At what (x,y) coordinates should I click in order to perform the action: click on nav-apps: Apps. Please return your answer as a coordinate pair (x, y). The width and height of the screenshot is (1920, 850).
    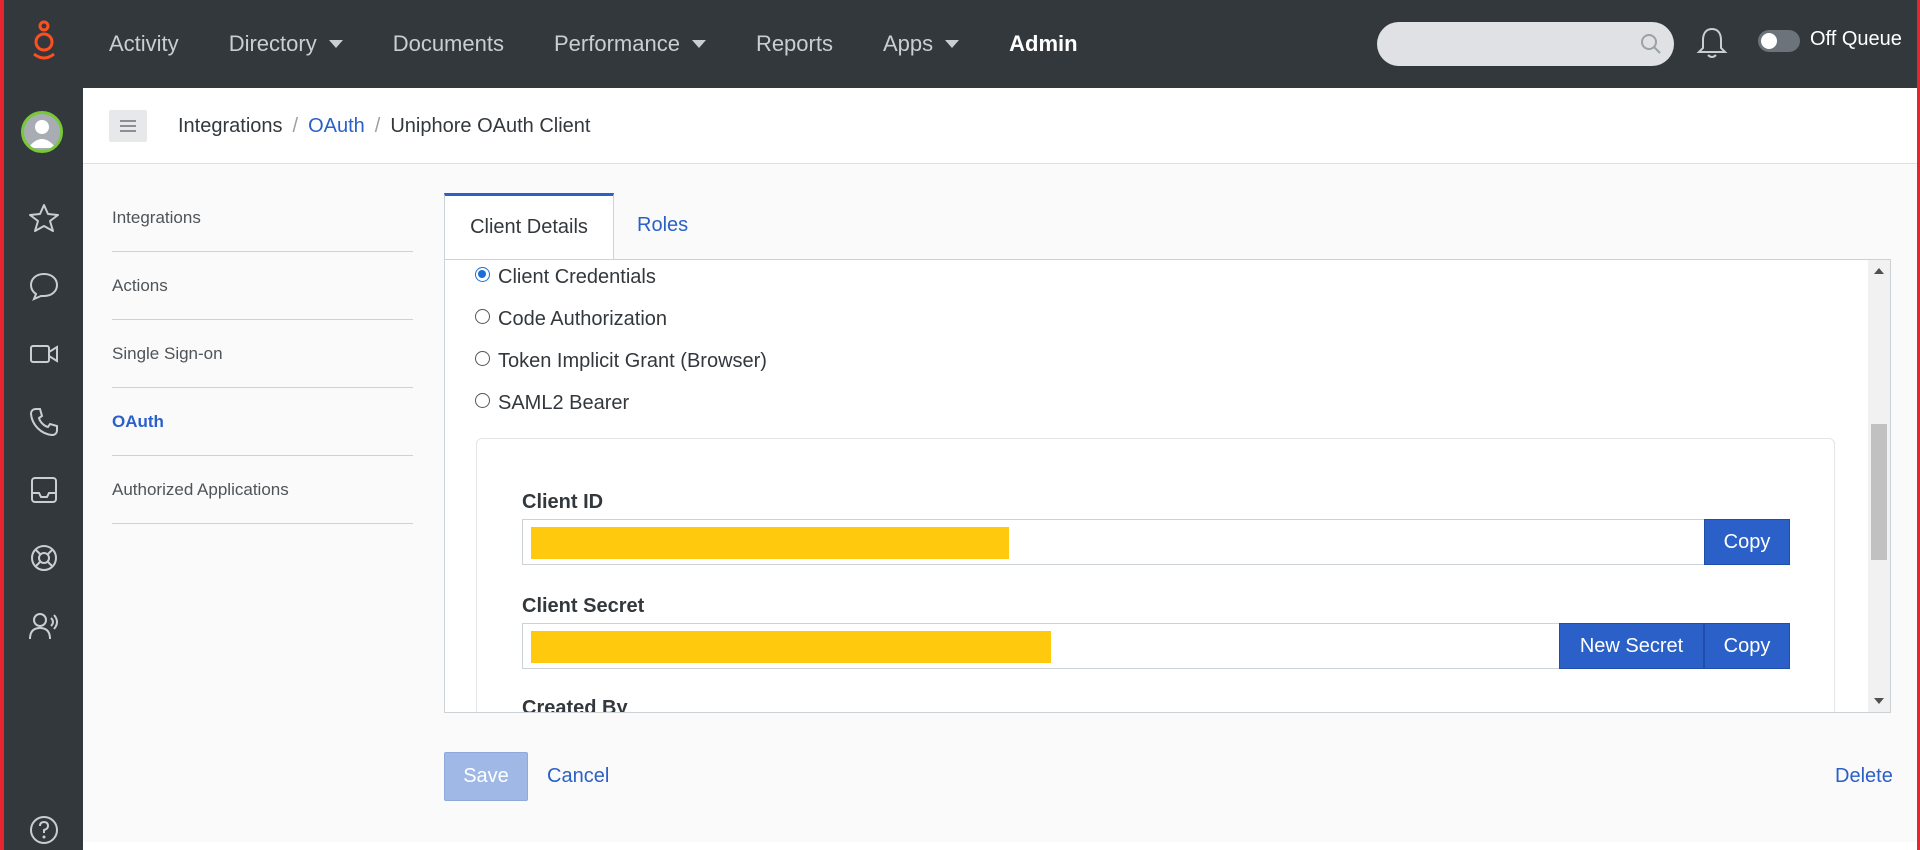
    Looking at the image, I should click on (921, 44).